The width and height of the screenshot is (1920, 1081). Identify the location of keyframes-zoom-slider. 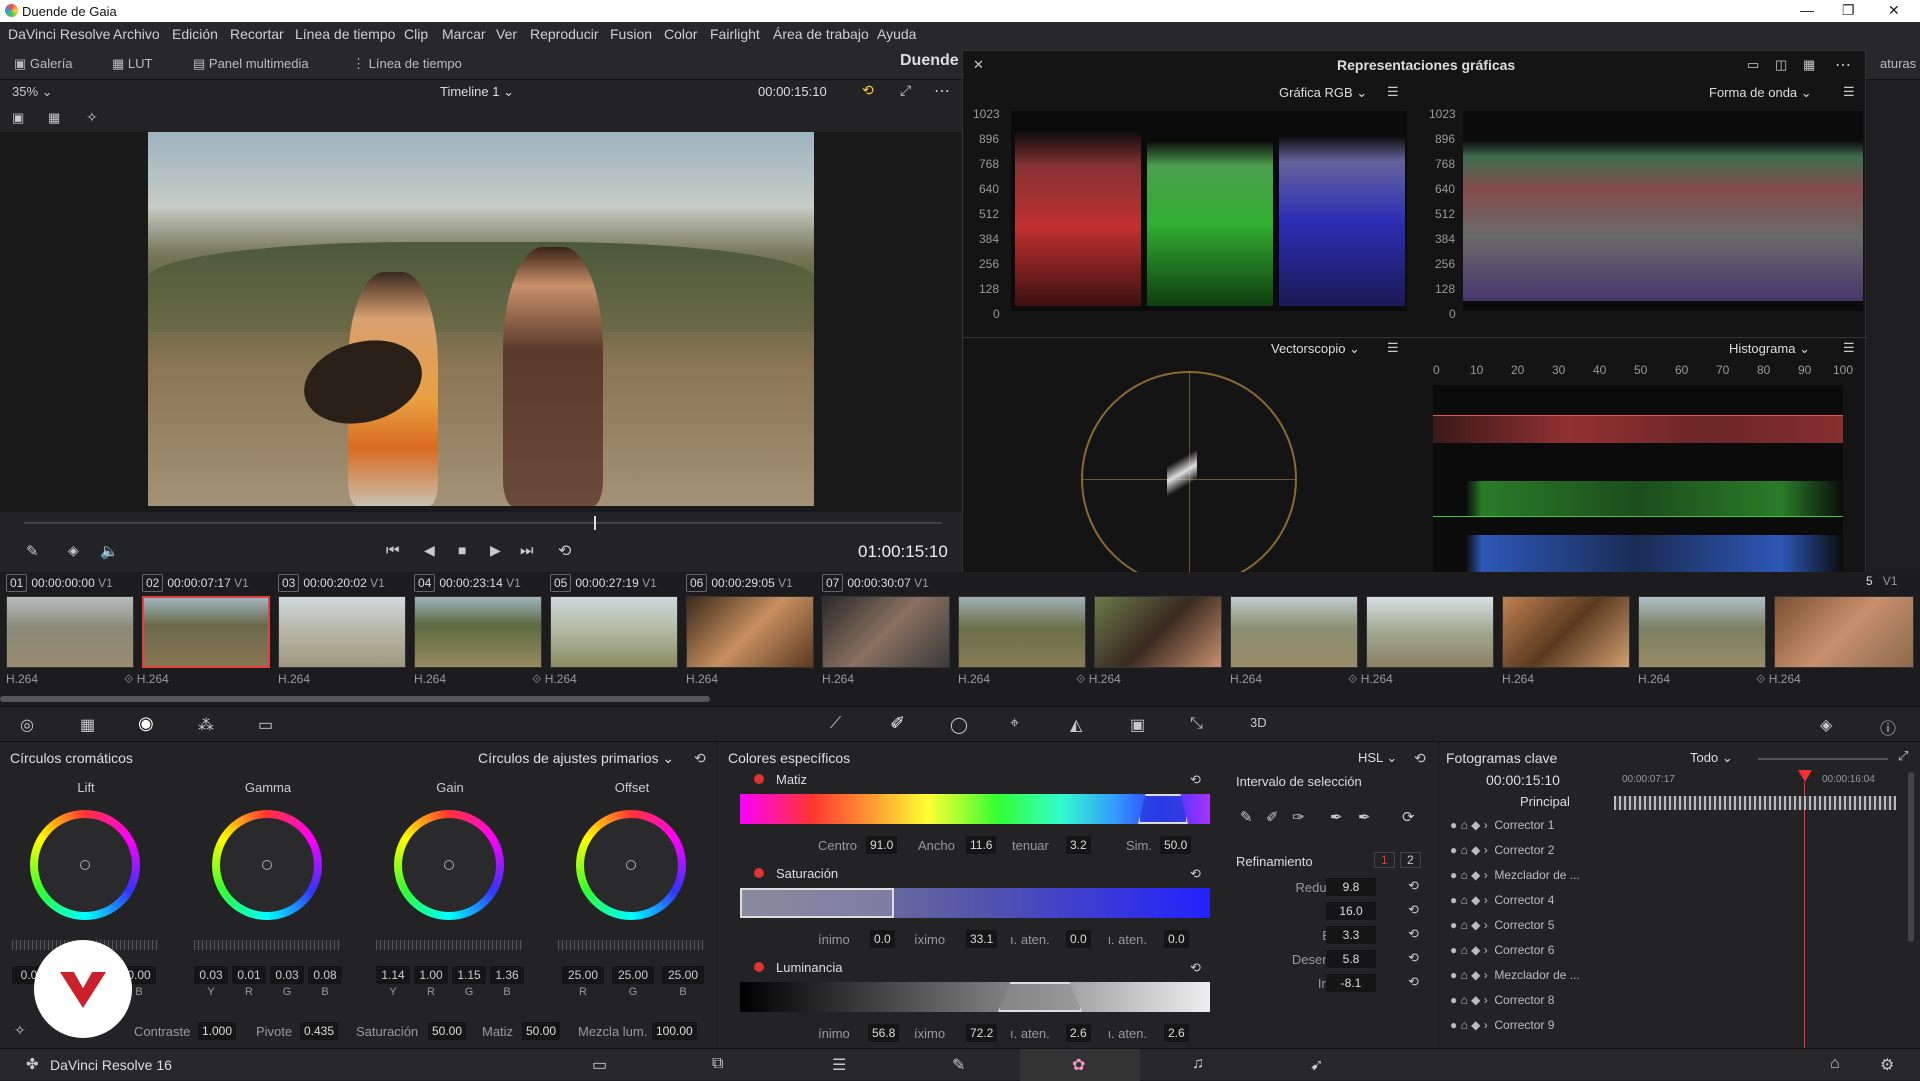
(1823, 759).